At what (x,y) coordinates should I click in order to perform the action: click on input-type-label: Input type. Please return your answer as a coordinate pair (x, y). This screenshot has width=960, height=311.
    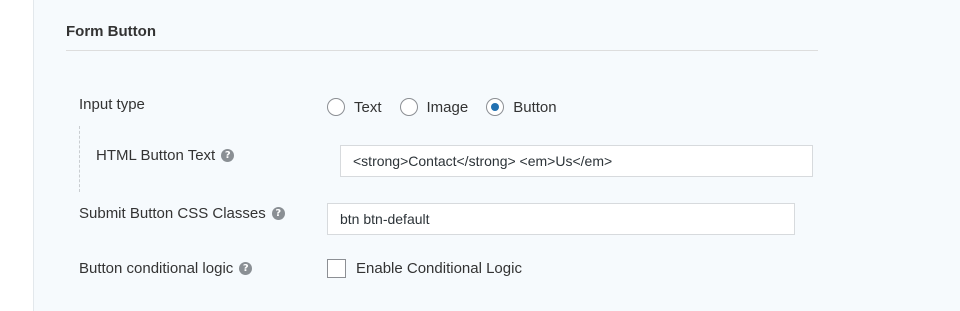
    Looking at the image, I should click on (112, 104).